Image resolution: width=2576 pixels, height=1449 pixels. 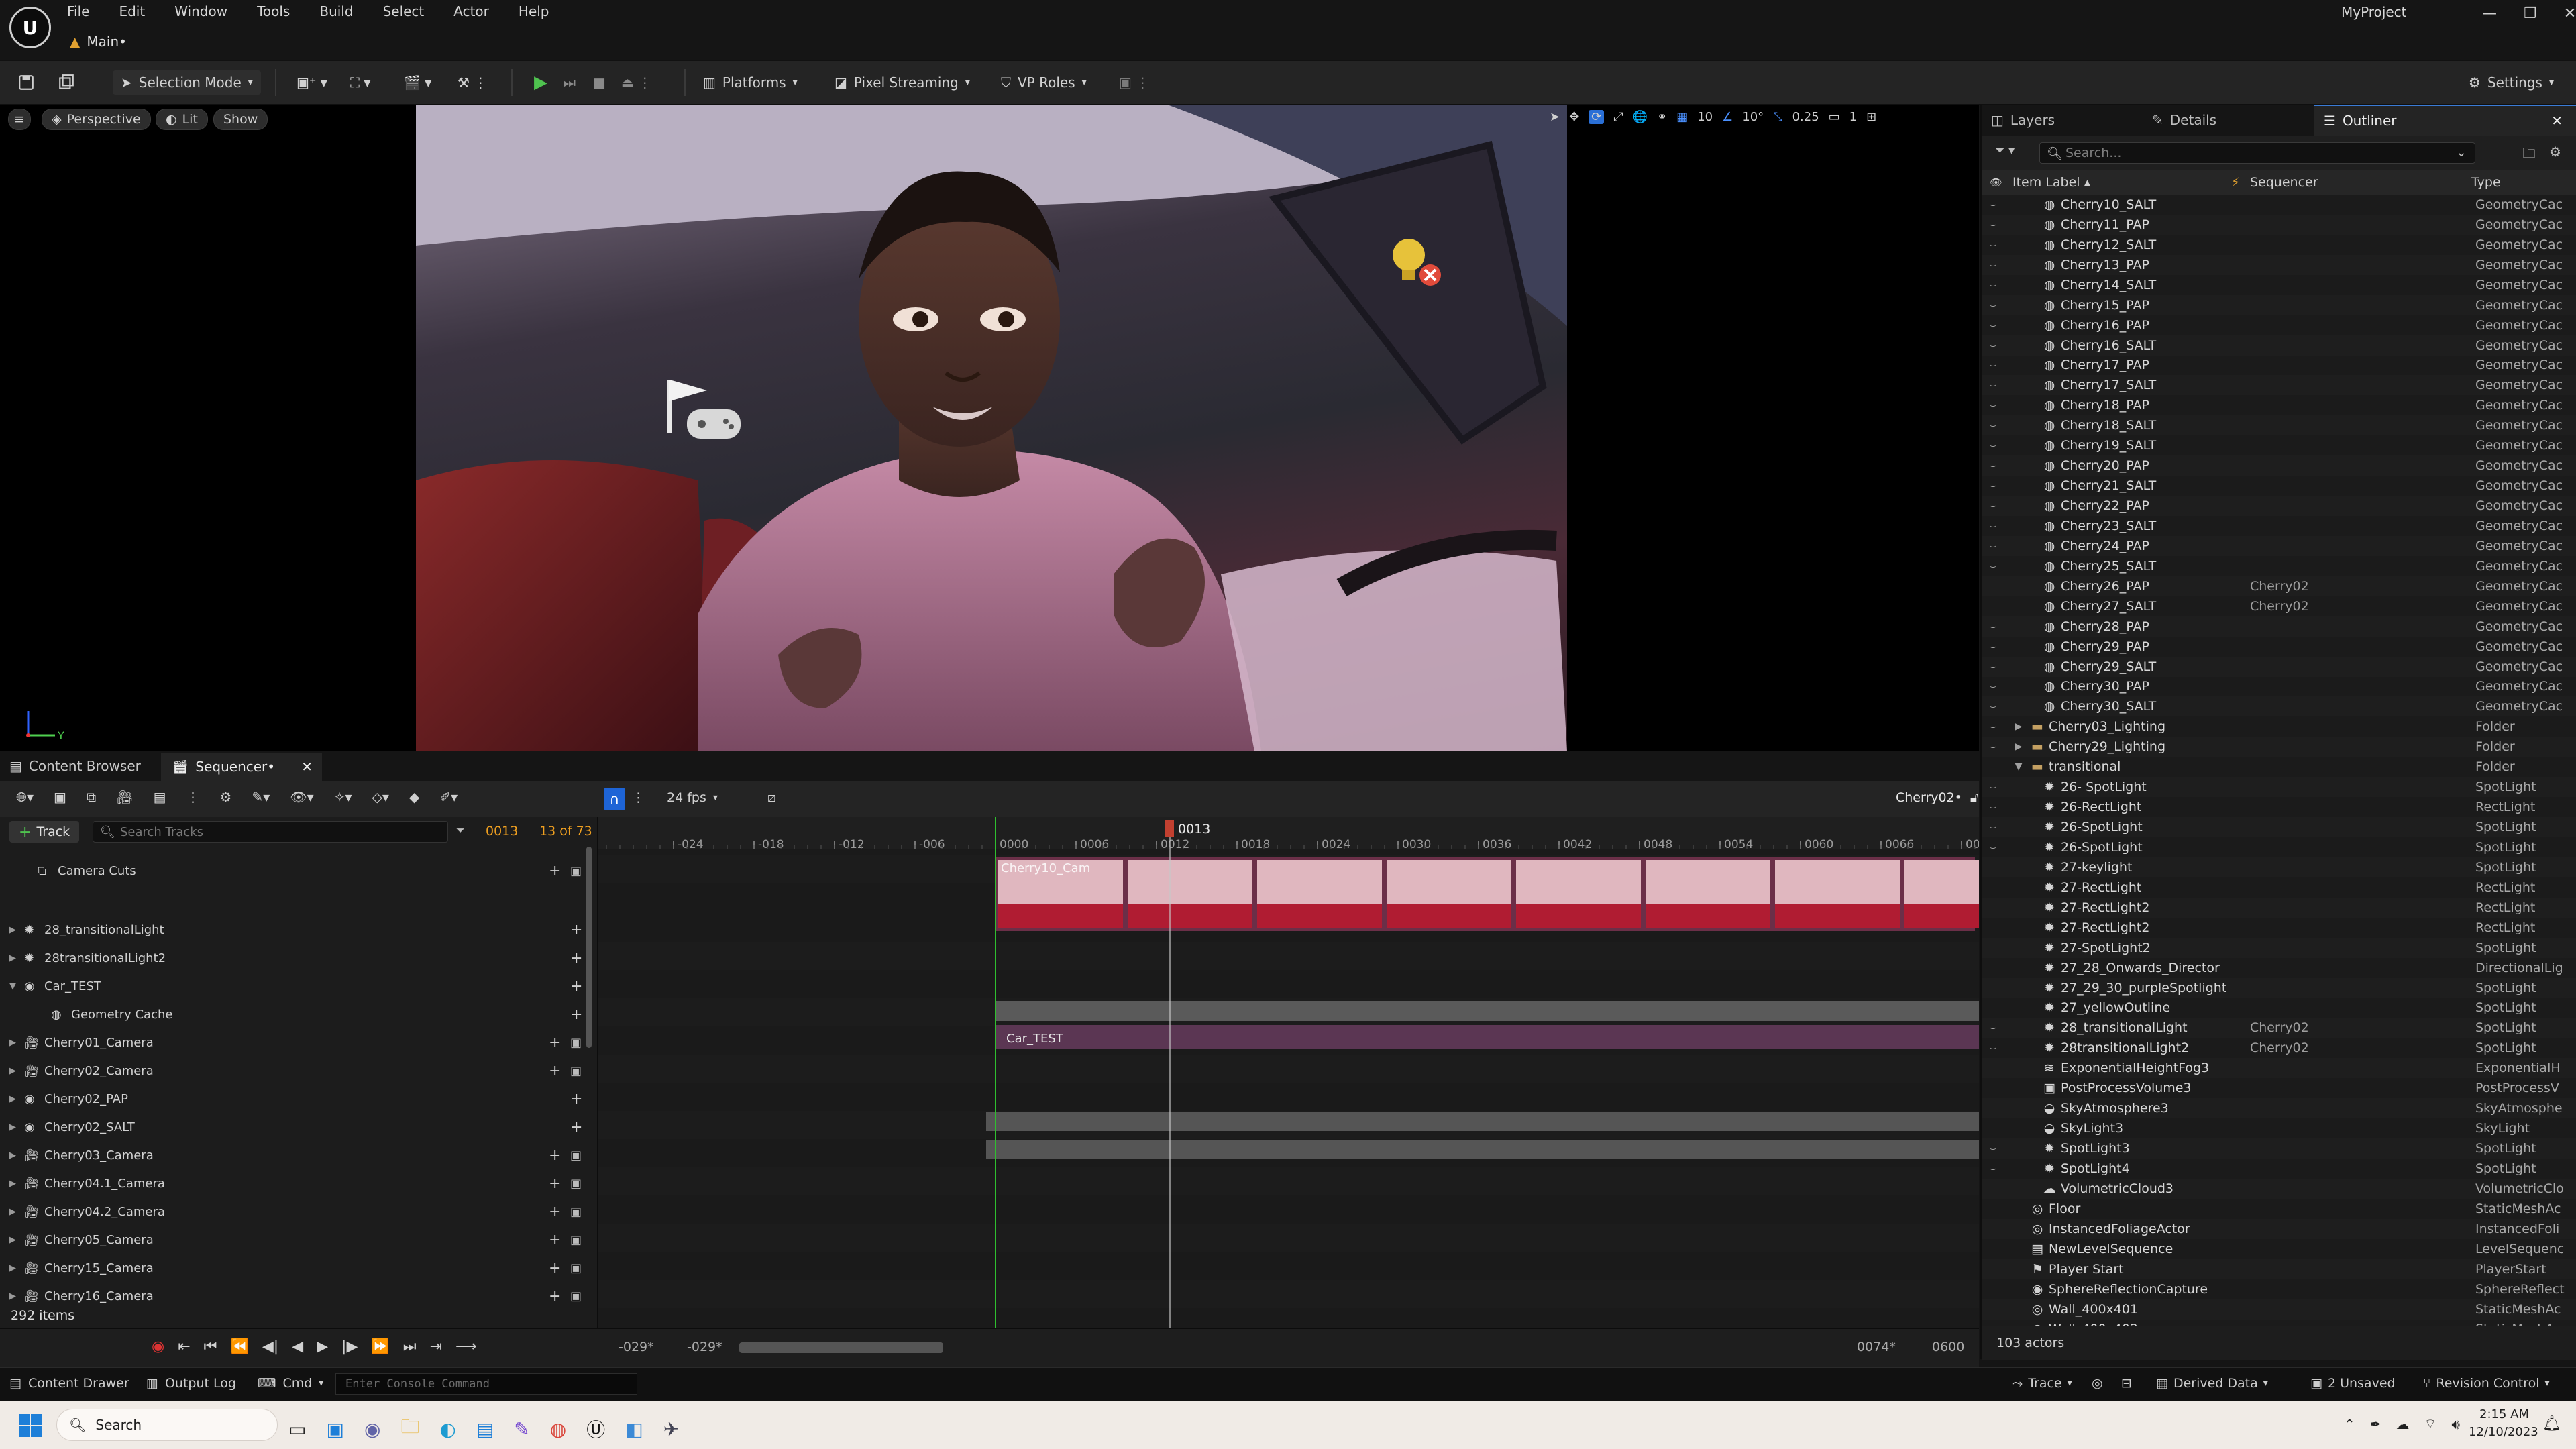 I want to click on show-button: Show, so click(x=240, y=119).